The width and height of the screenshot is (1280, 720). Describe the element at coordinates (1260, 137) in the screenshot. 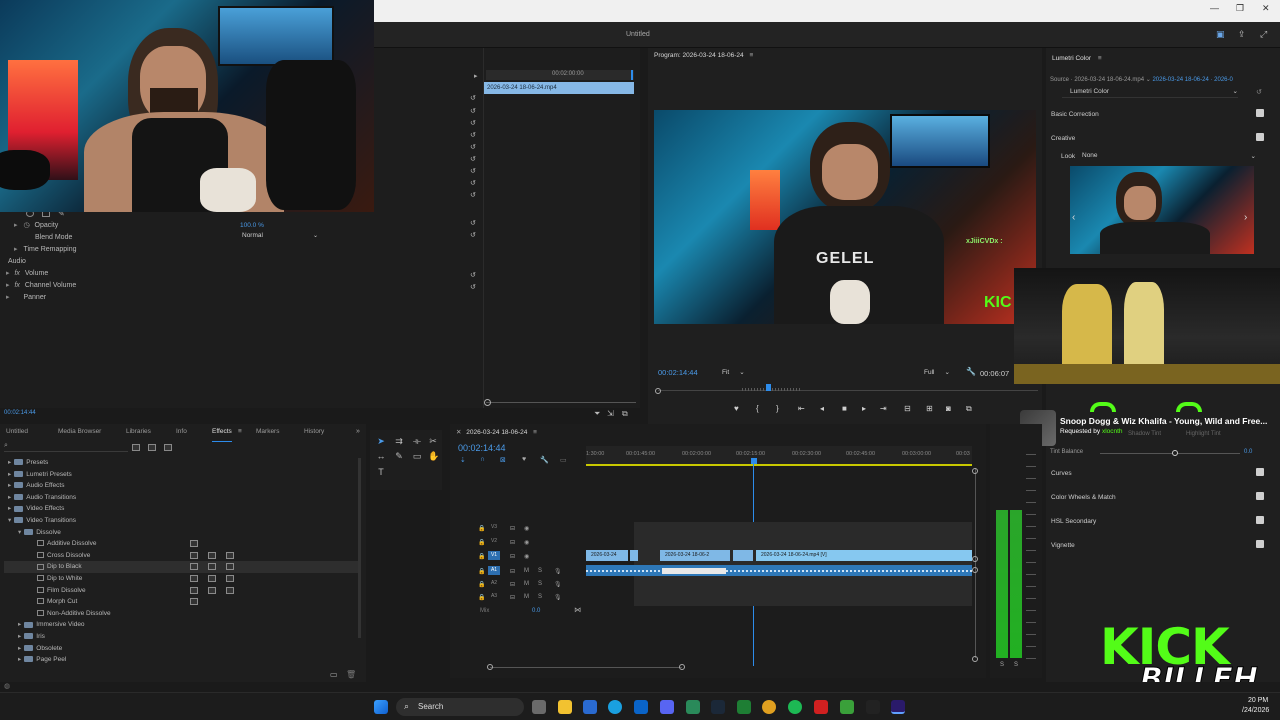

I see `creative-checkbox` at that location.